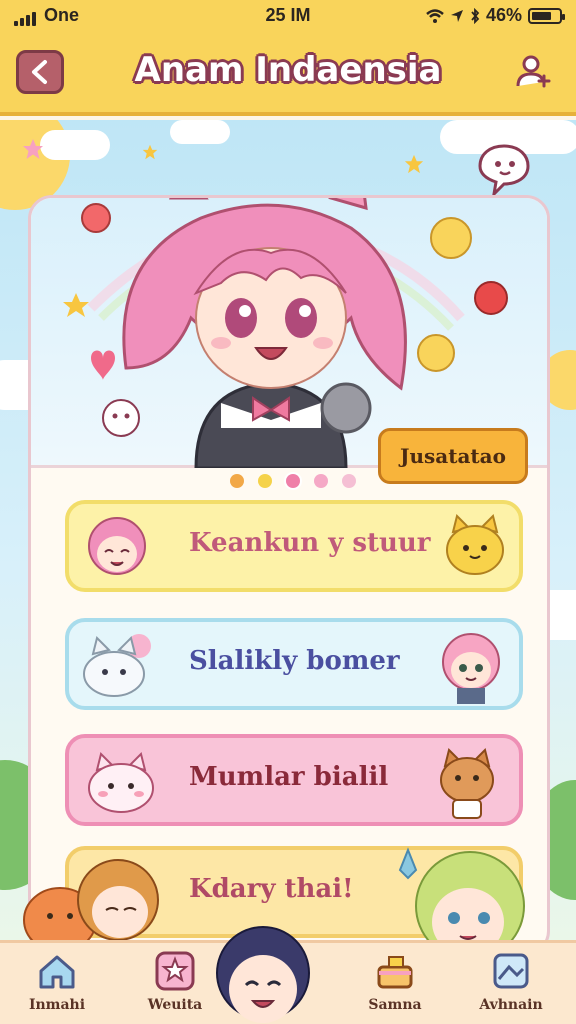  I want to click on pink-hair-girl-icon, so click(117, 546).